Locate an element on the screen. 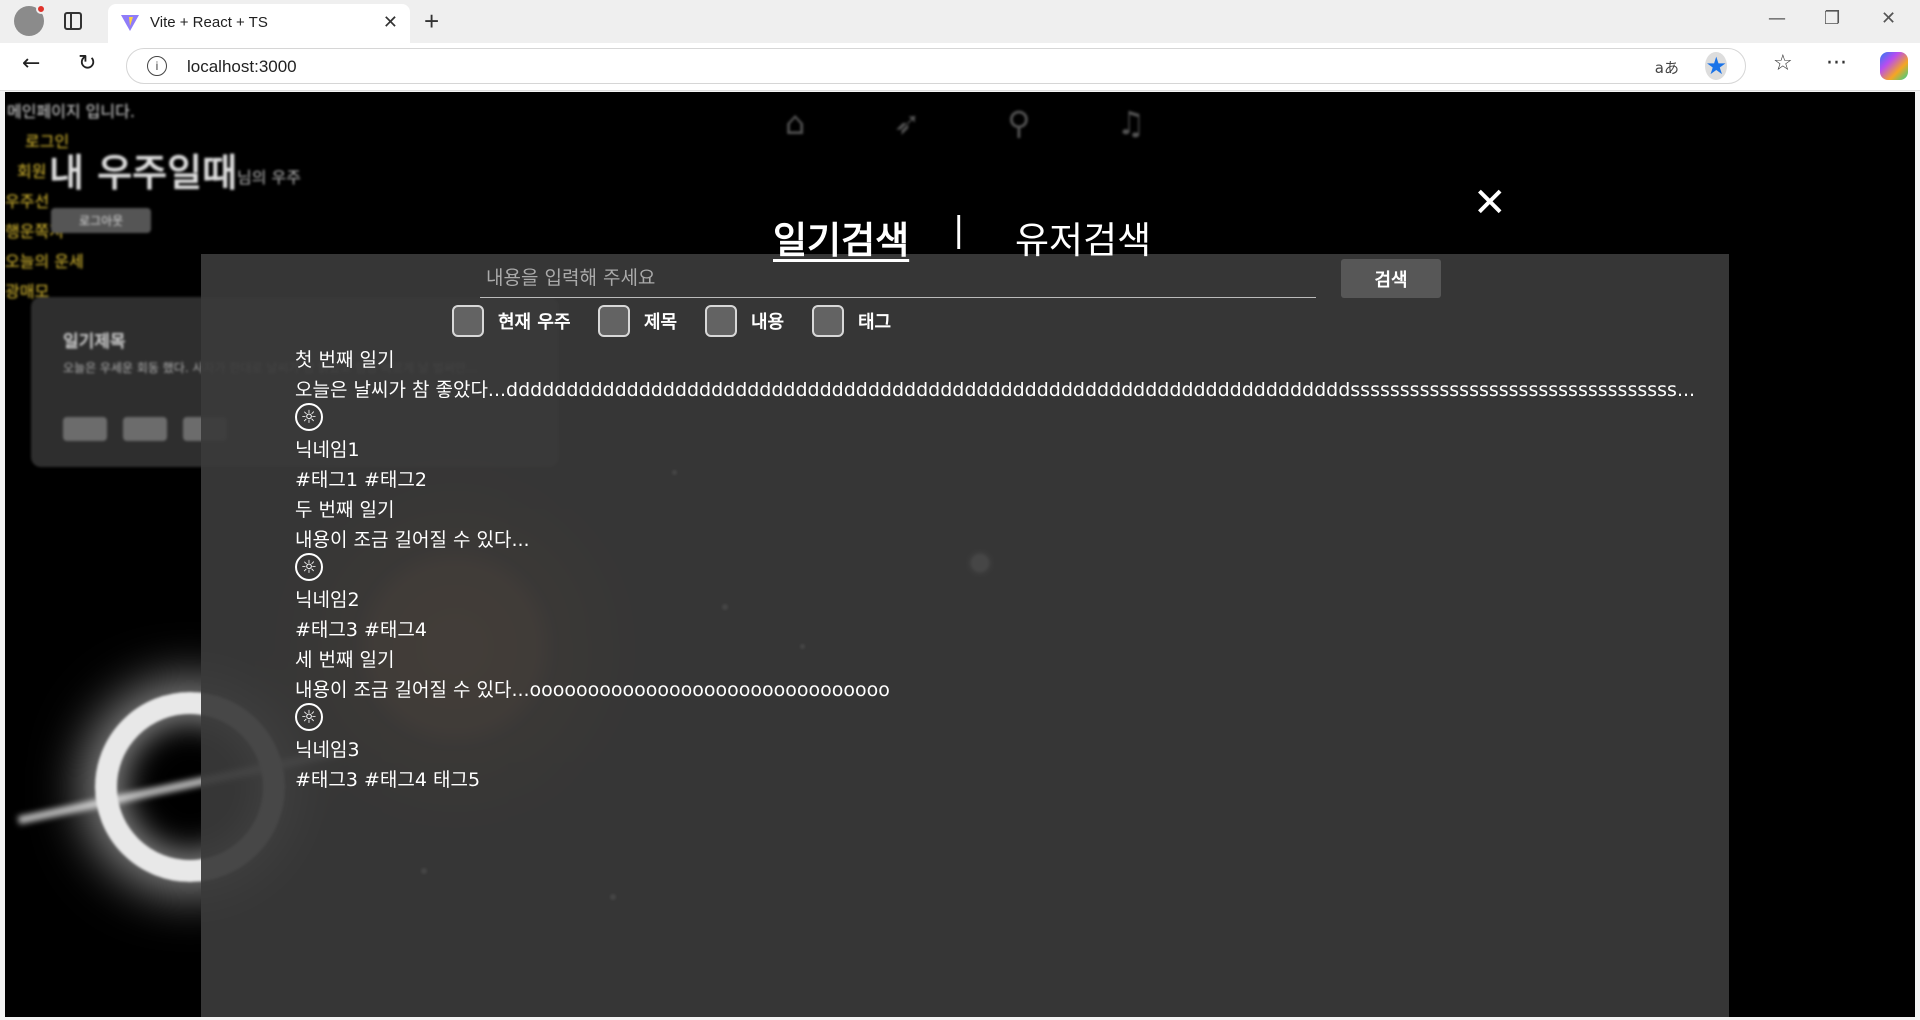  rocket-icon: ➶ is located at coordinates (907, 123).